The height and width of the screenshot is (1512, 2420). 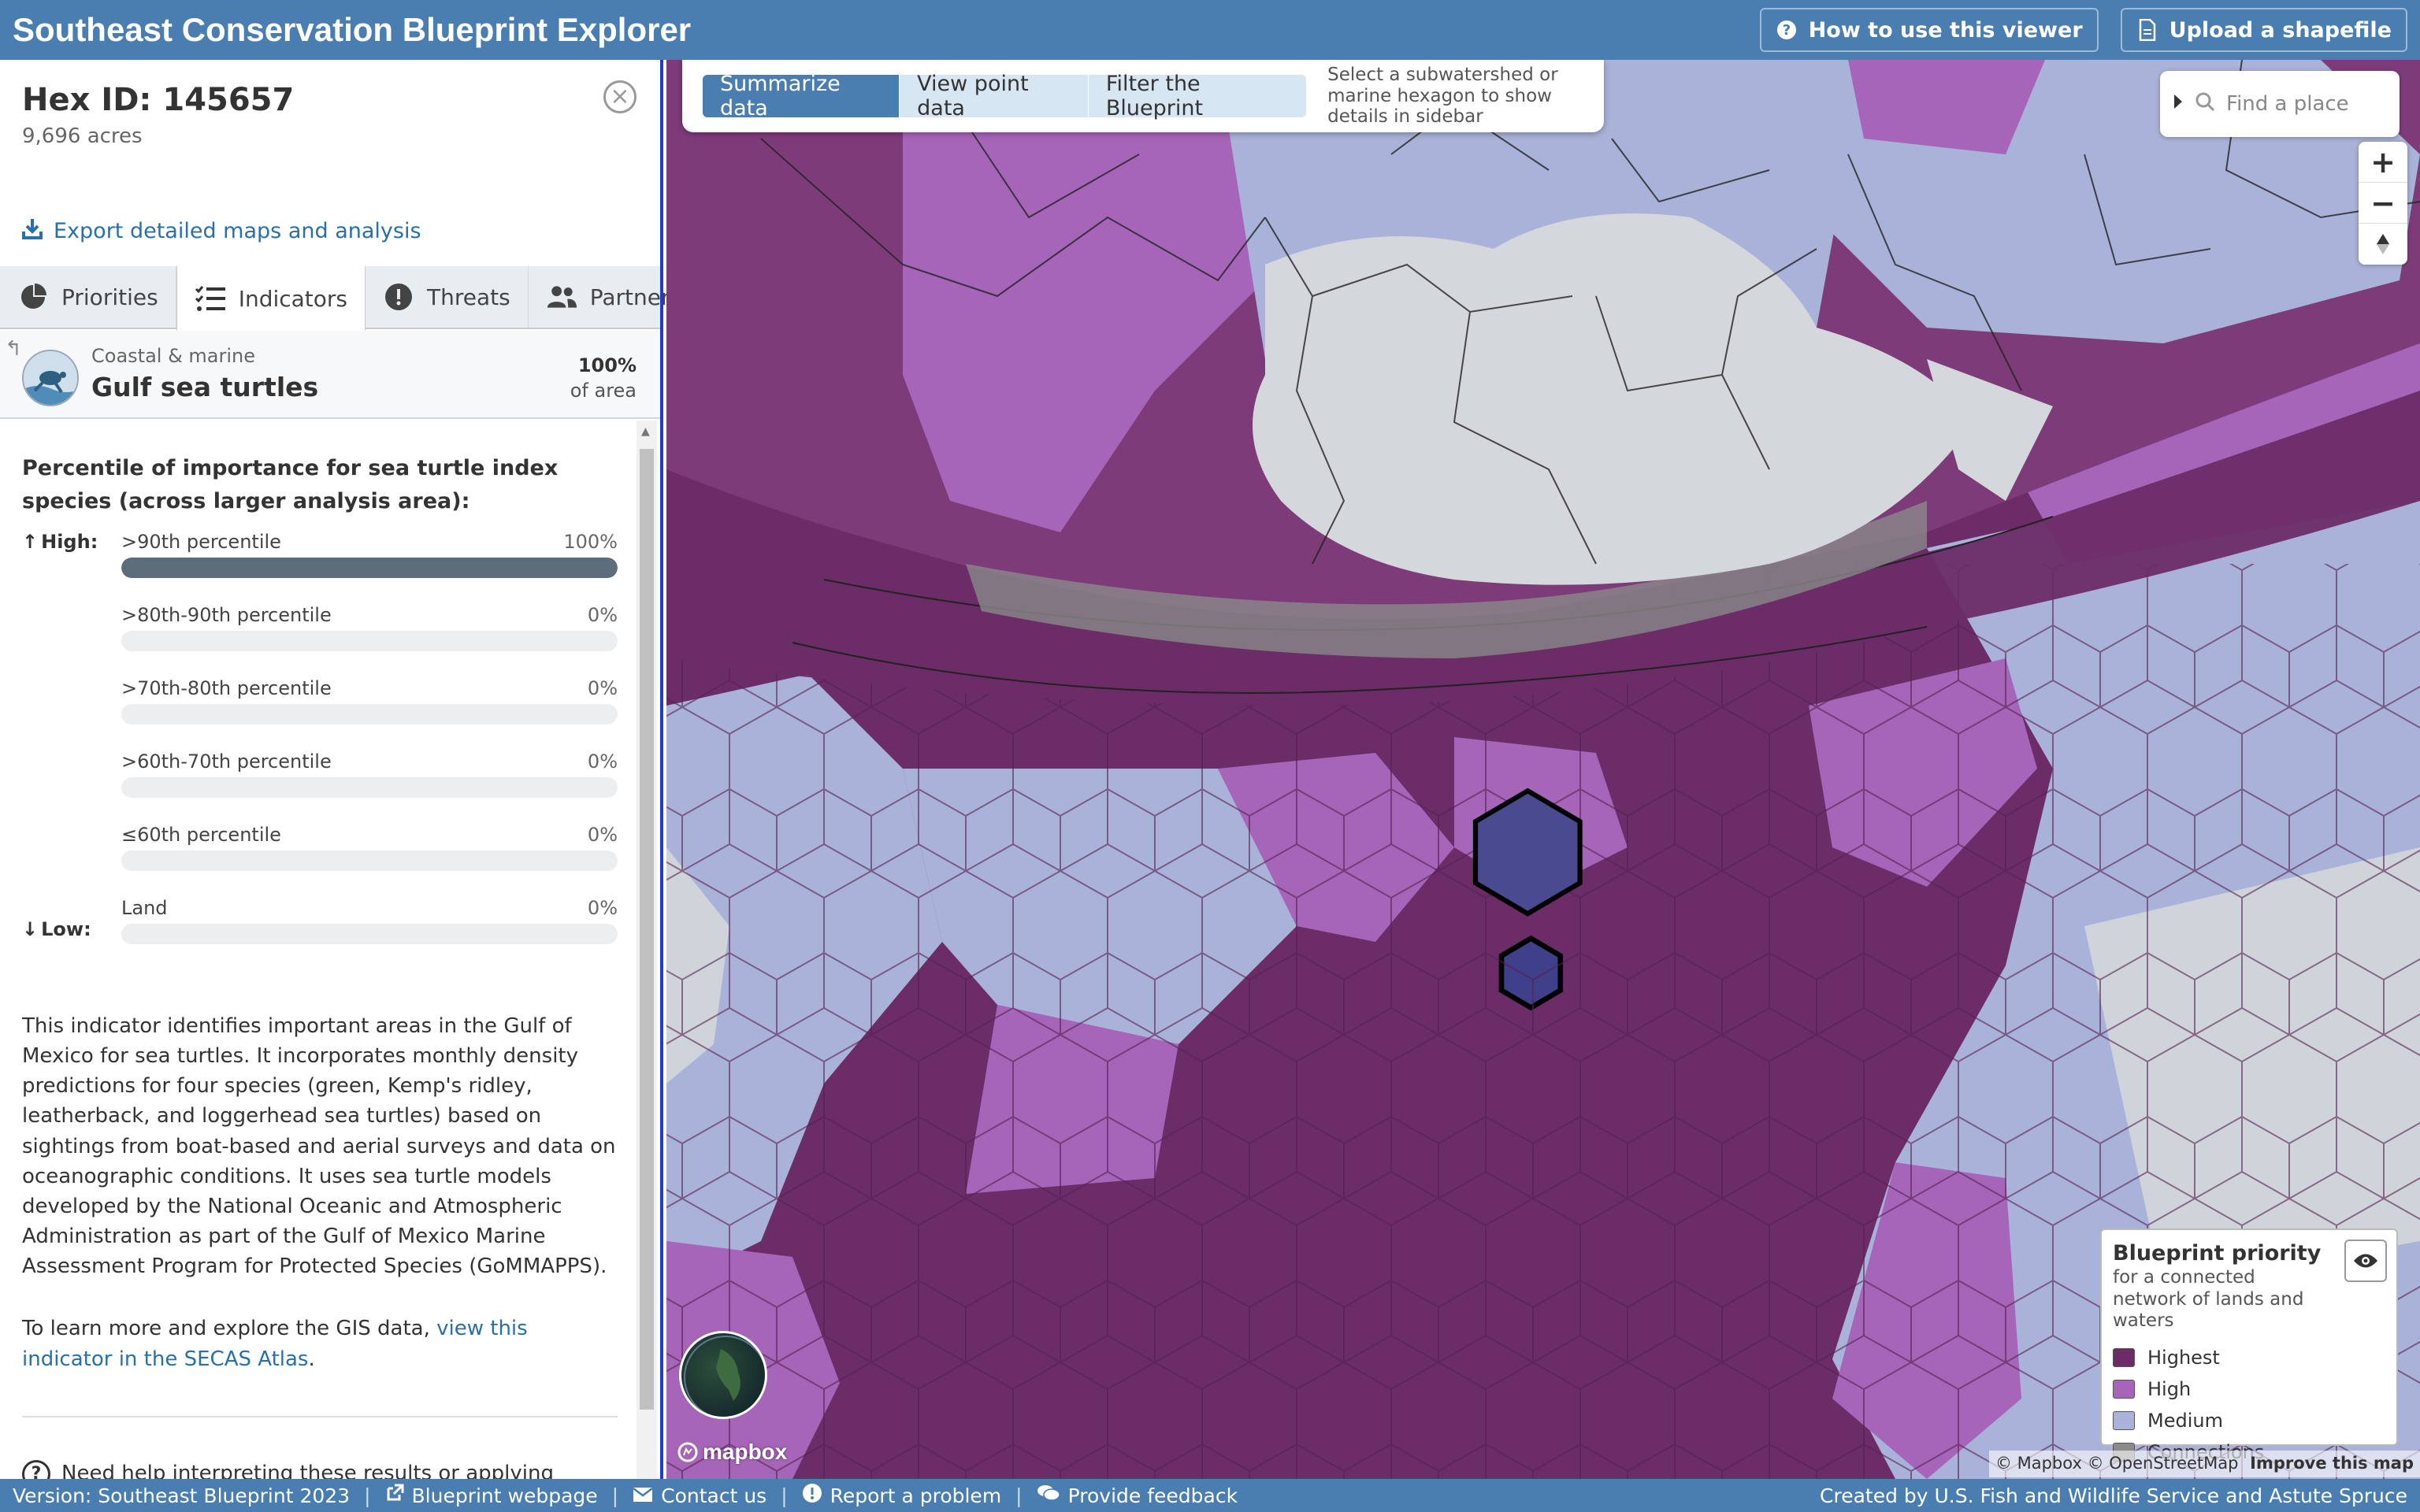 I want to click on percentile-row: Land 0%, so click(x=320, y=933).